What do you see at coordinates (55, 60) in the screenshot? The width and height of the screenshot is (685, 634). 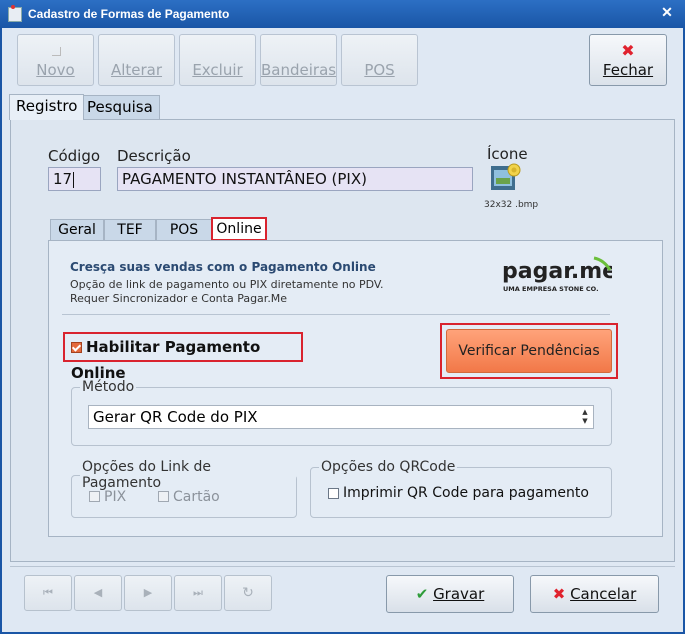 I see `novo-button: Novo` at bounding box center [55, 60].